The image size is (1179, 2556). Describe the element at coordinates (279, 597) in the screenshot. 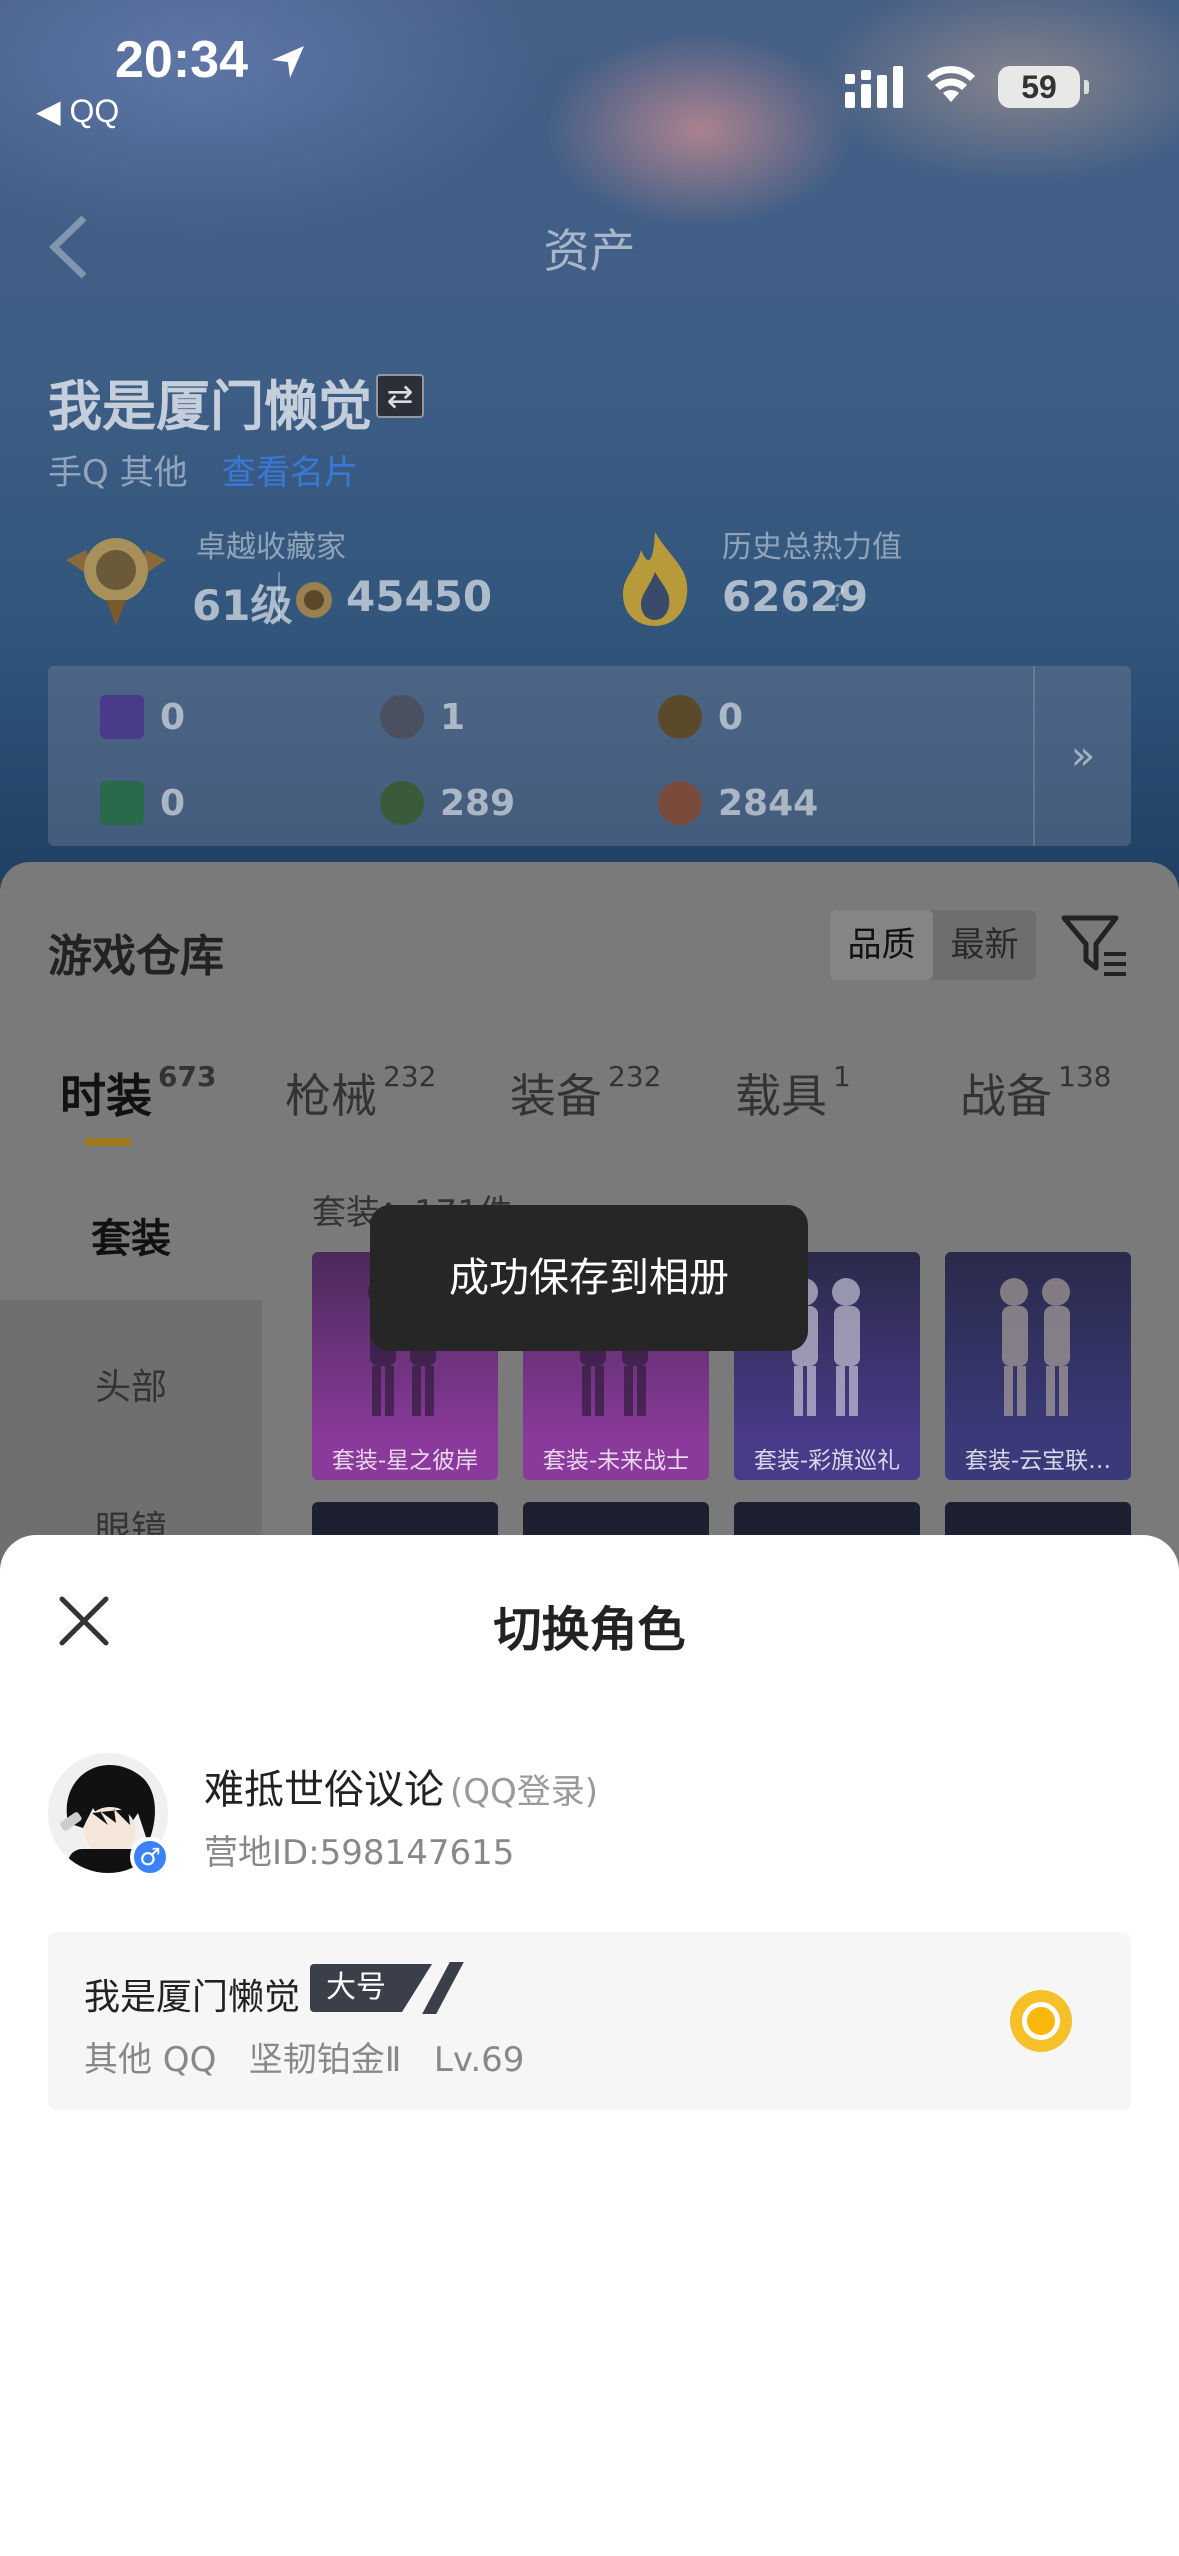

I see `stat-divider` at that location.